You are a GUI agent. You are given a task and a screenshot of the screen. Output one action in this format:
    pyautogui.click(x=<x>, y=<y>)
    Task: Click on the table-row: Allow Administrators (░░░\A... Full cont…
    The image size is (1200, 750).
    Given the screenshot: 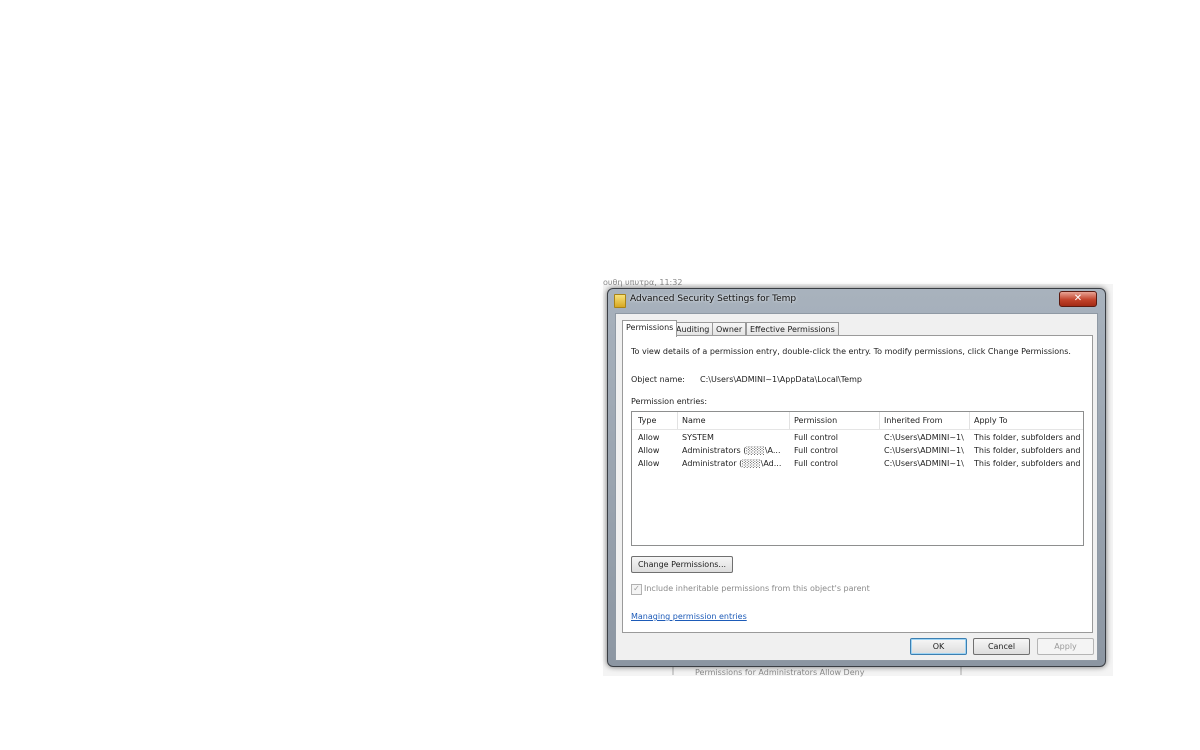 What is the action you would take?
    pyautogui.click(x=857, y=451)
    